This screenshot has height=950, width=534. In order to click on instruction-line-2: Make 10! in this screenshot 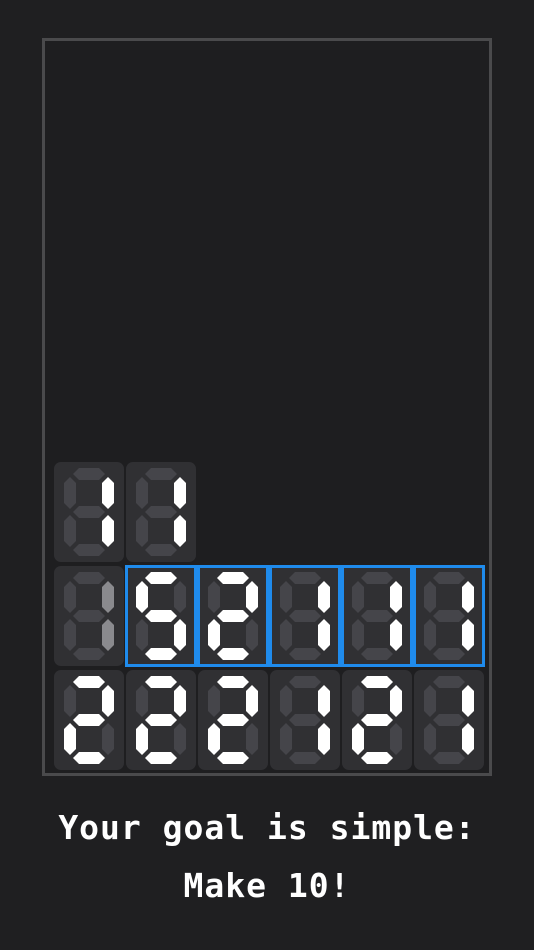, I will do `click(267, 885)`.